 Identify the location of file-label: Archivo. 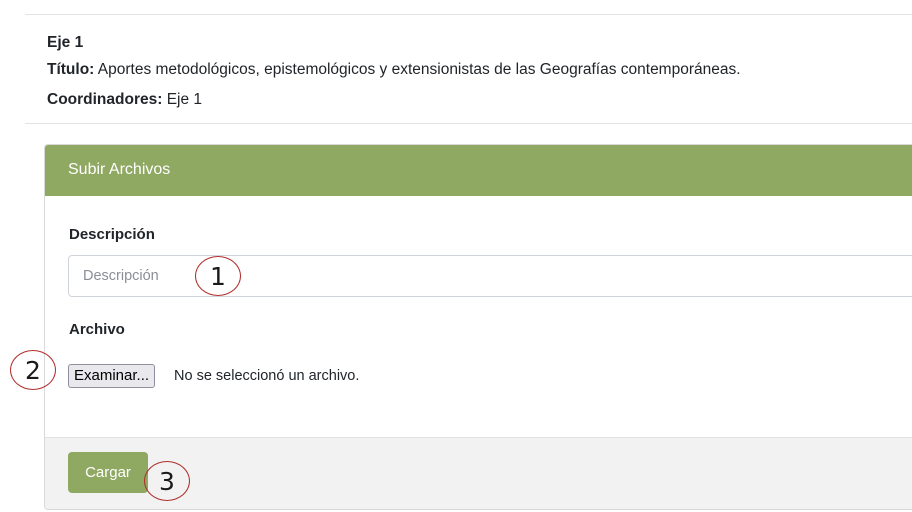
(97, 329).